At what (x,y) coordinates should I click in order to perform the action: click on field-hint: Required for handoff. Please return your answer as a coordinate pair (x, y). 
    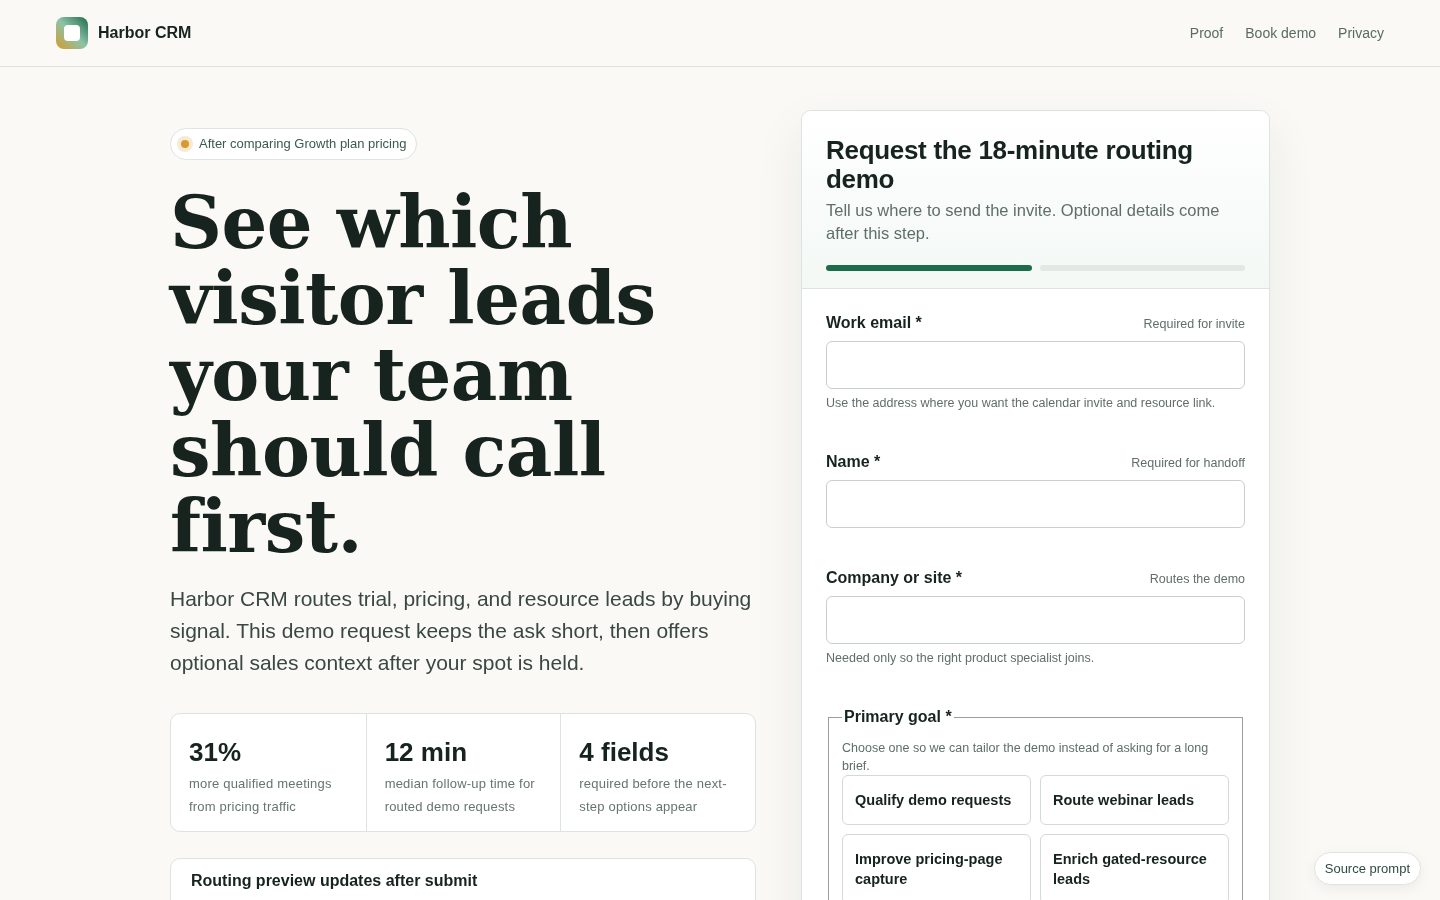
    Looking at the image, I should click on (1188, 463).